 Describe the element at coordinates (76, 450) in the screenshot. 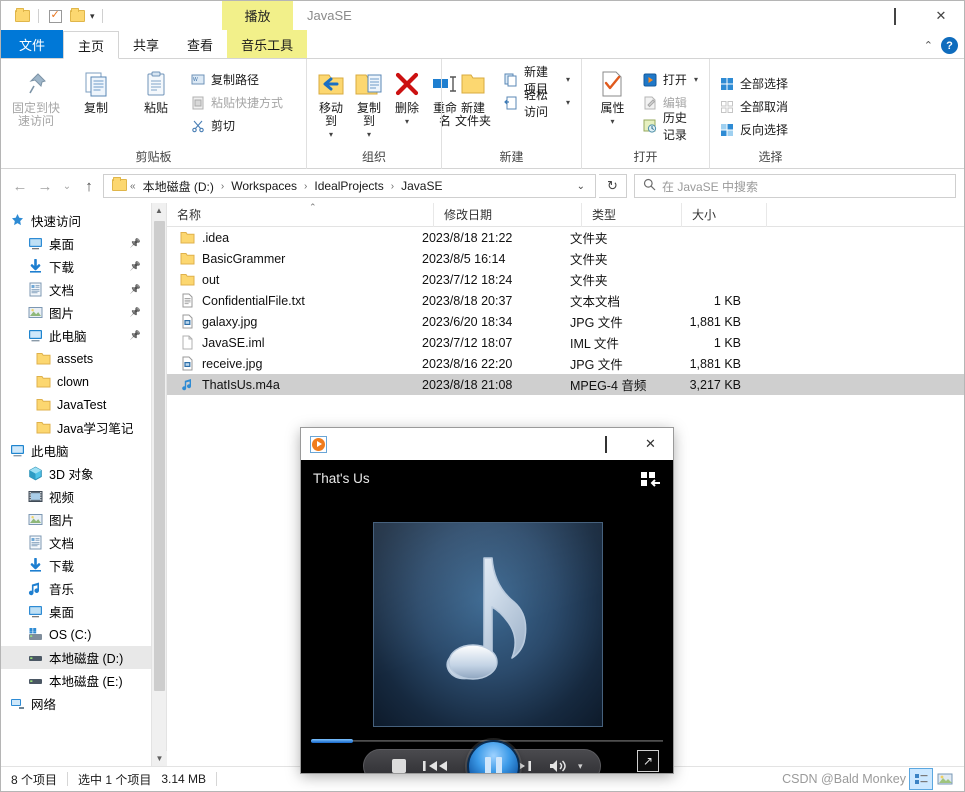

I see `nav-item-此电脑: 此电脑` at that location.